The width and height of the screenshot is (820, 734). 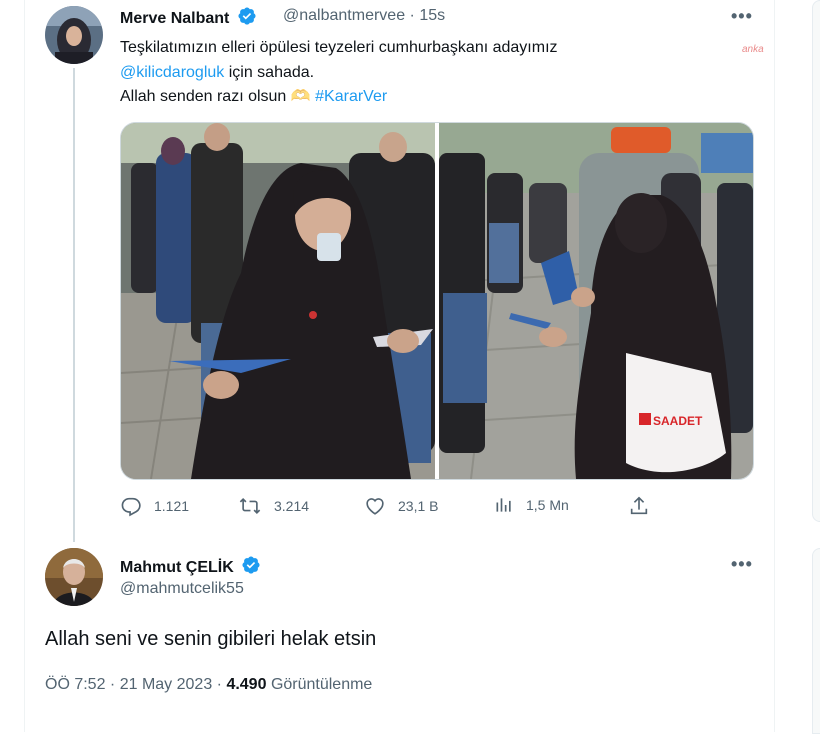 What do you see at coordinates (172, 72) in the screenshot?
I see `mention-link: @kilicdarogluk` at bounding box center [172, 72].